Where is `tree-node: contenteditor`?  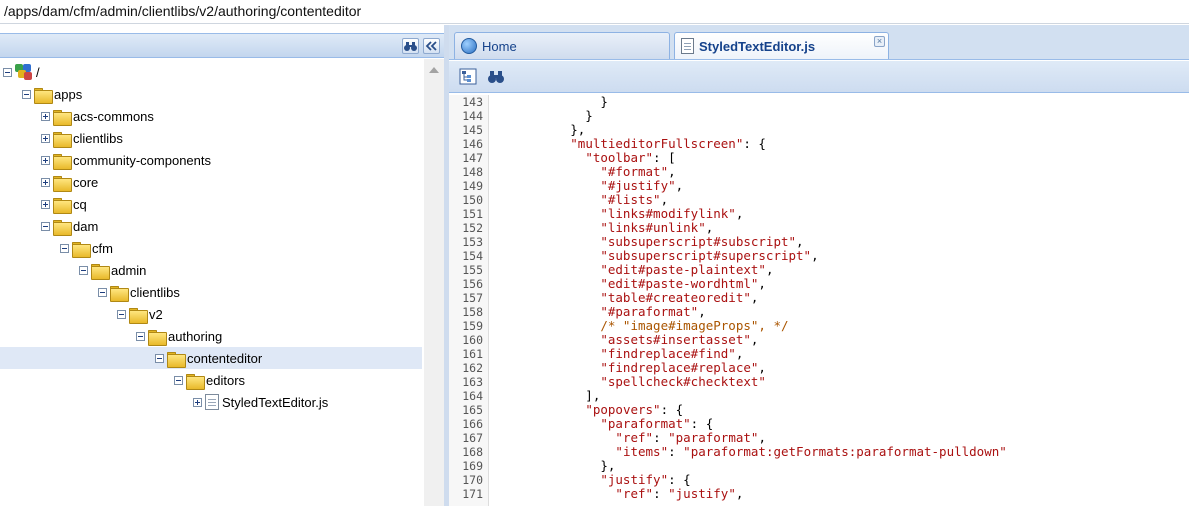 tree-node: contenteditor is located at coordinates (211, 358).